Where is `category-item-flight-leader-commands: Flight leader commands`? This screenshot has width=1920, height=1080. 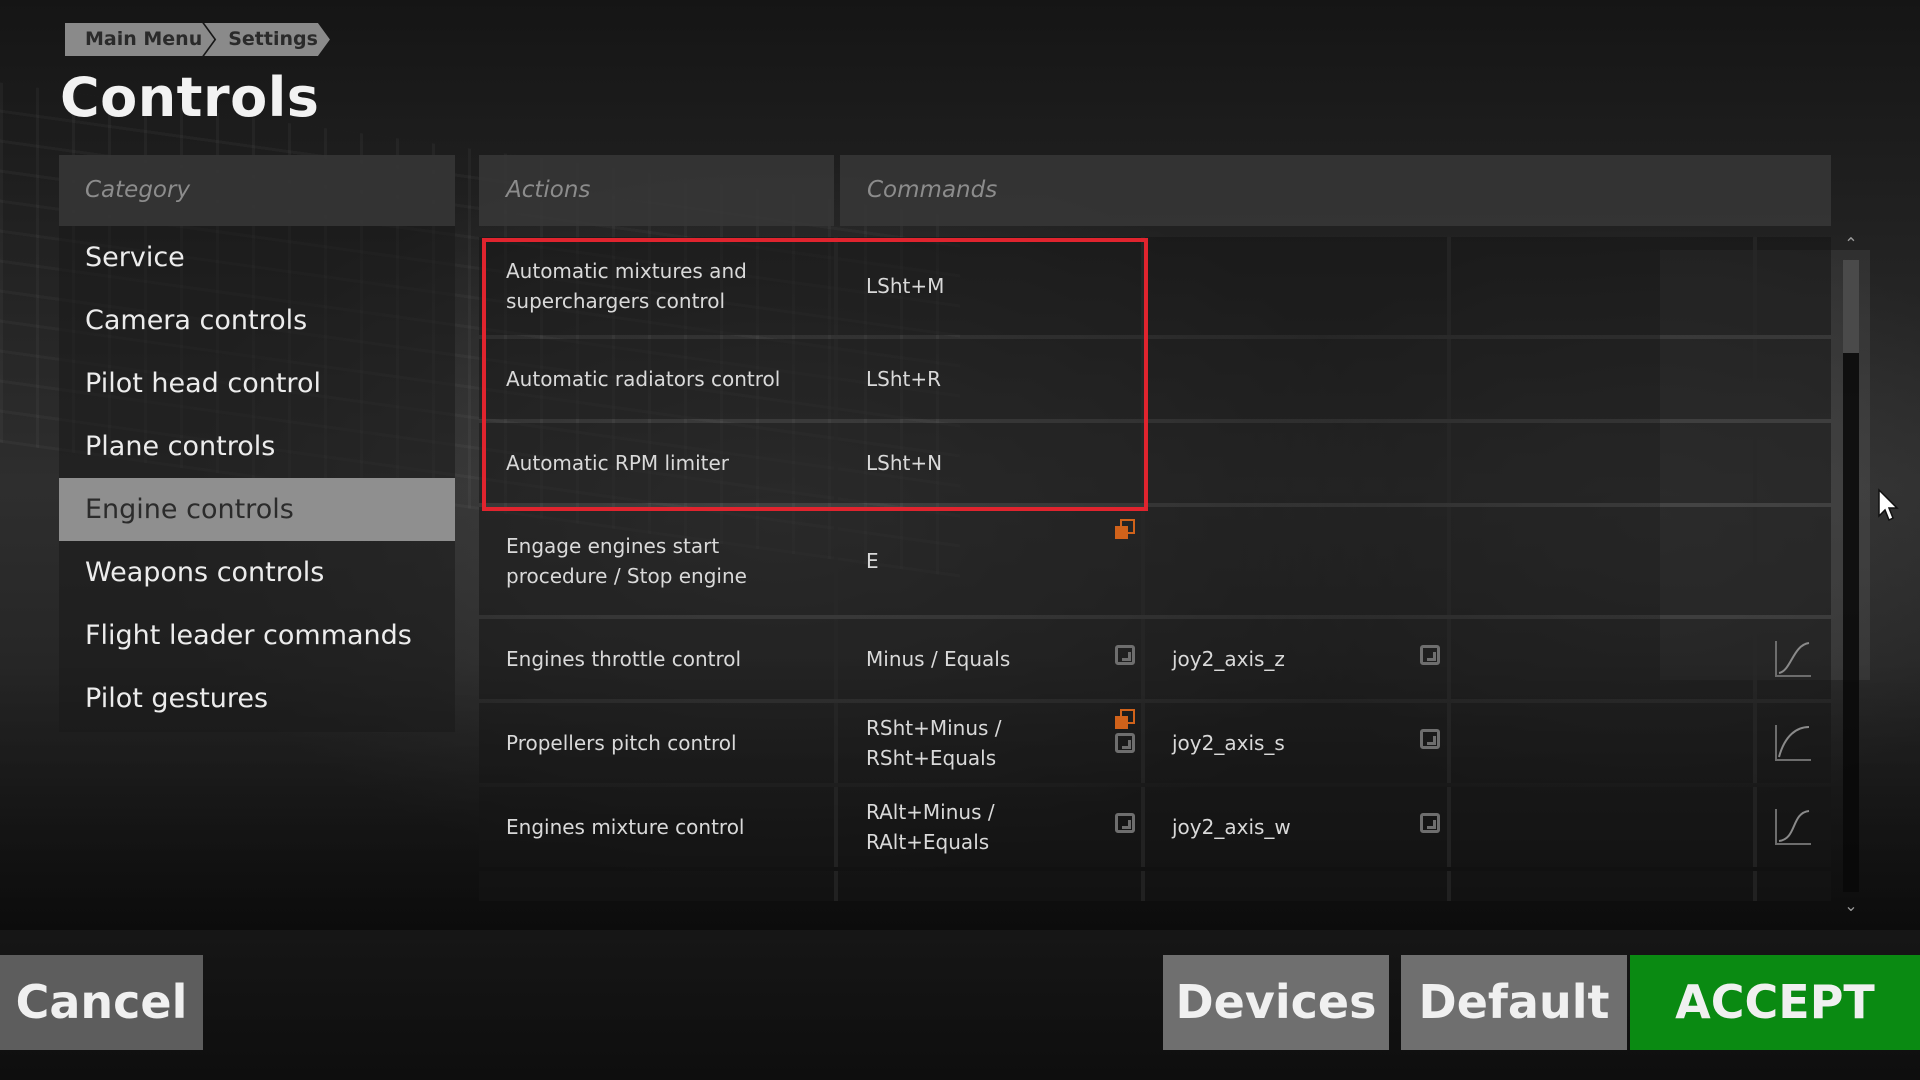 category-item-flight-leader-commands: Flight leader commands is located at coordinates (257, 635).